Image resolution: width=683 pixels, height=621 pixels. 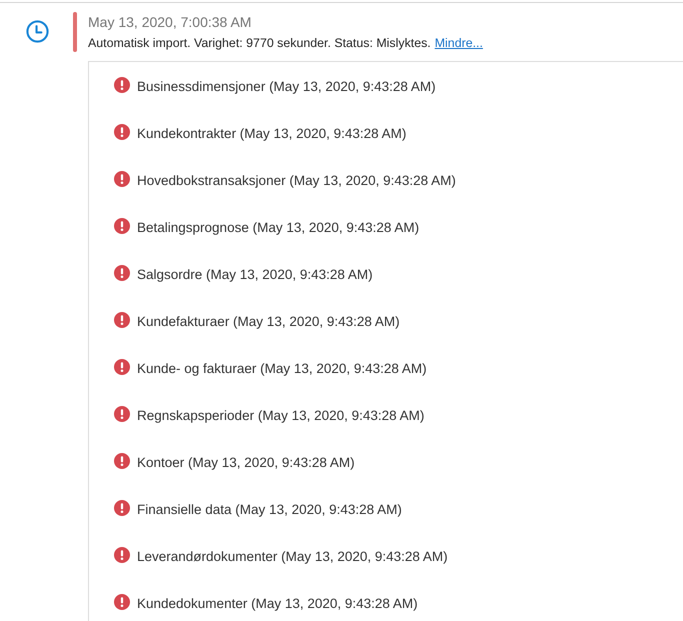 What do you see at coordinates (277, 603) in the screenshot?
I see `detail-item-text: Kundedokumenter (May 13, 2020, 9:43:28 AM)` at bounding box center [277, 603].